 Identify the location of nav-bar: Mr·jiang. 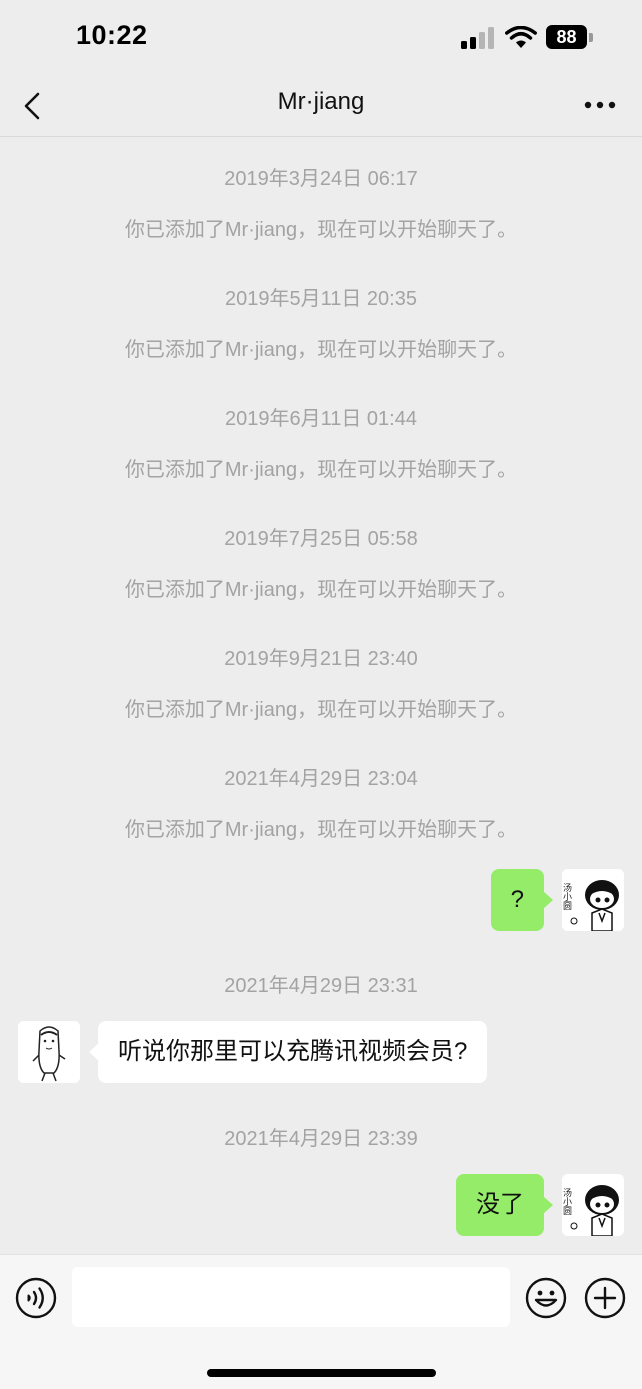
(321, 107).